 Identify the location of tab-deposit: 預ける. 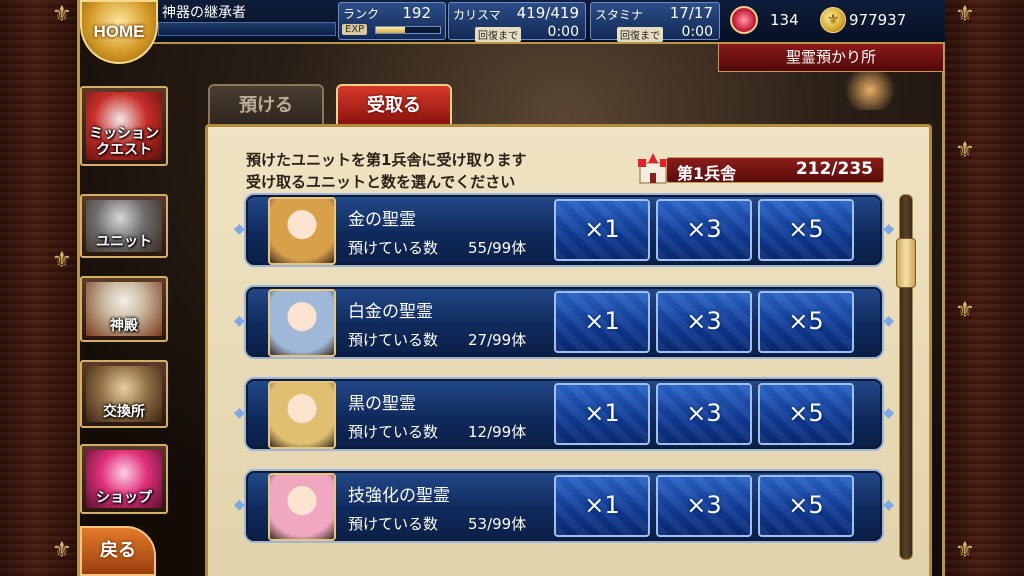
(266, 105).